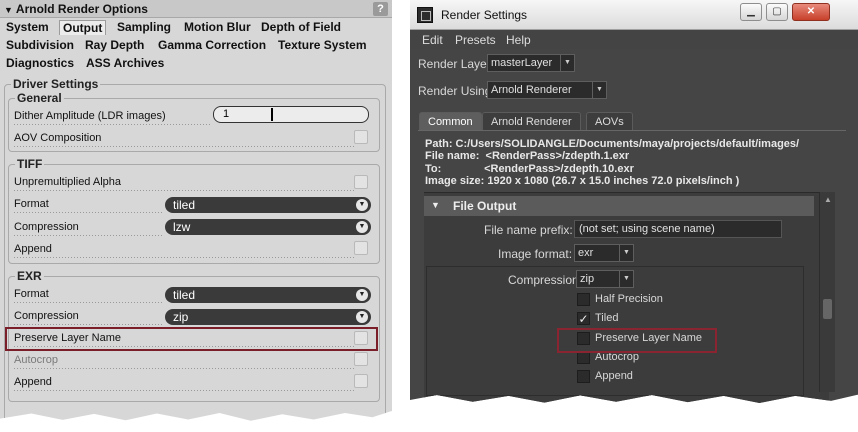  I want to click on exr-format-dropdown: tiled ▼, so click(268, 295).